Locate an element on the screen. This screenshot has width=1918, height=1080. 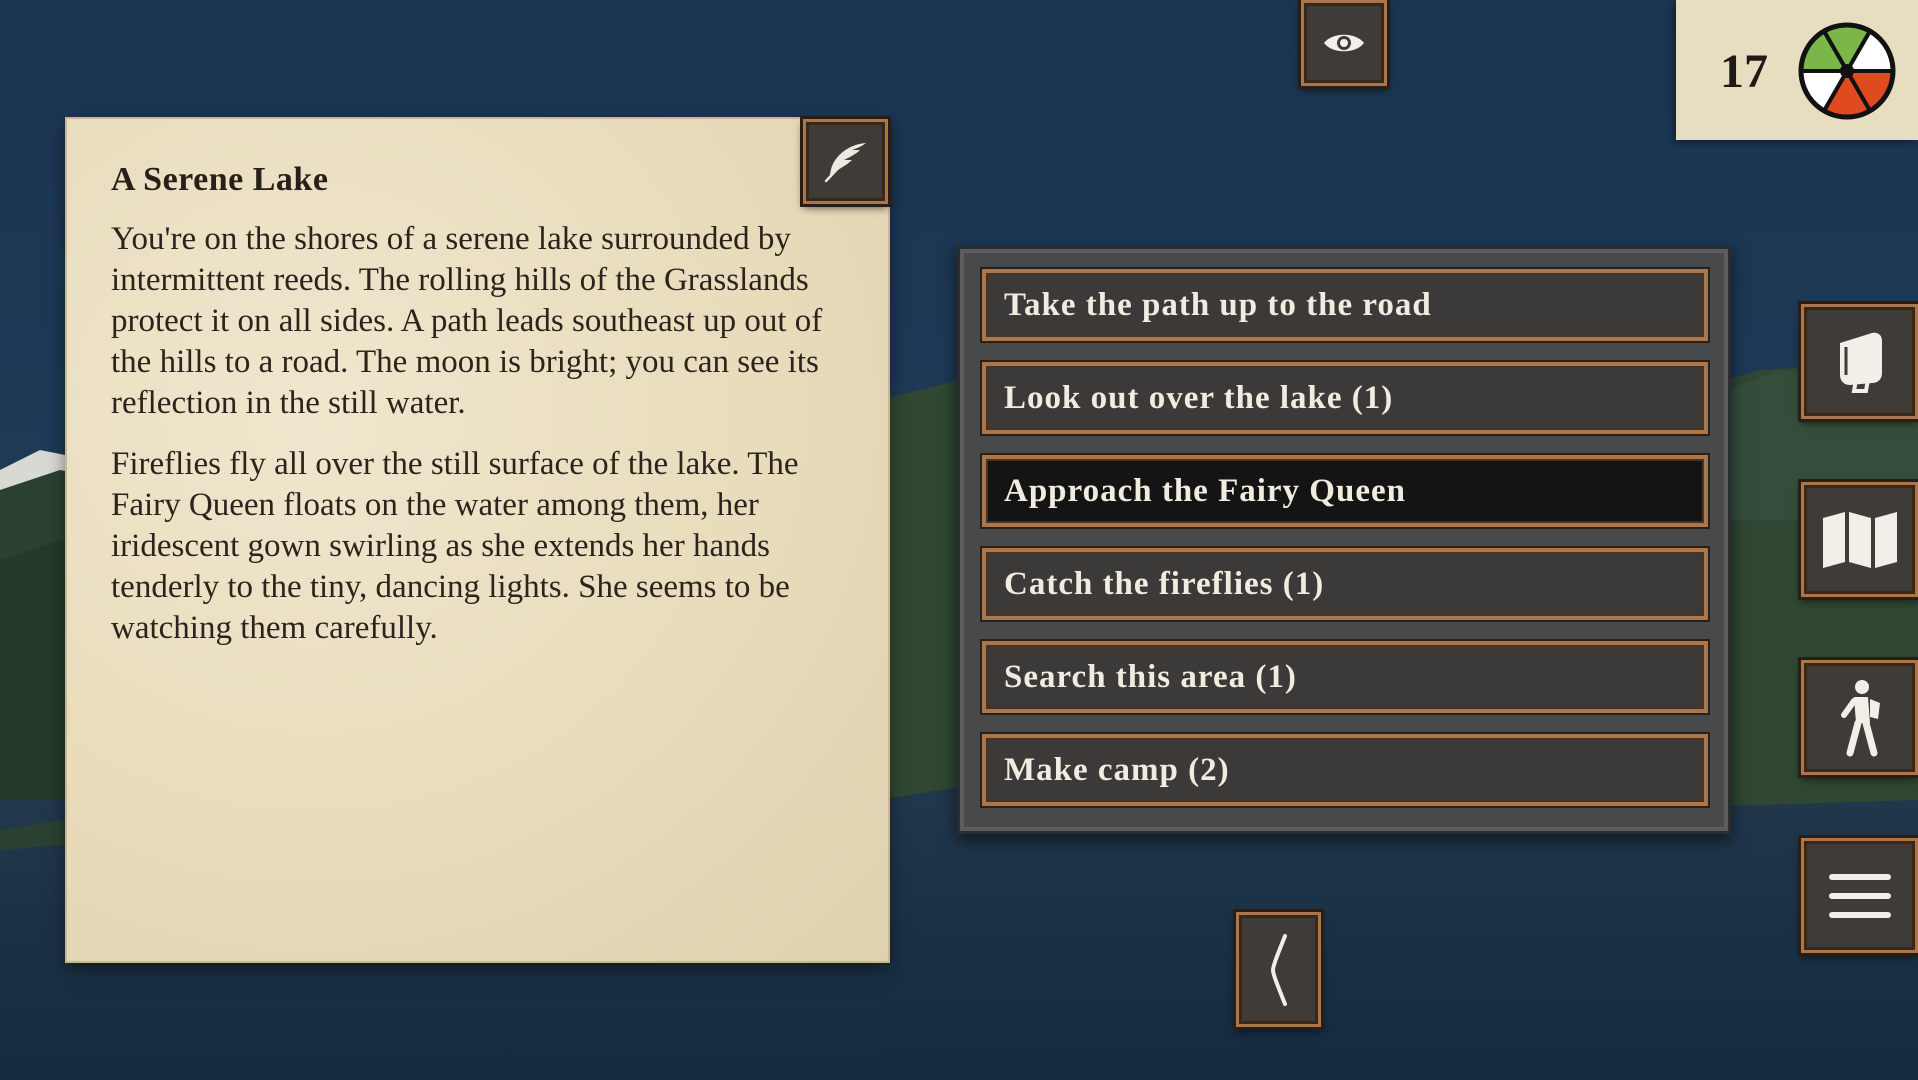
inventory-button is located at coordinates (1859, 361).